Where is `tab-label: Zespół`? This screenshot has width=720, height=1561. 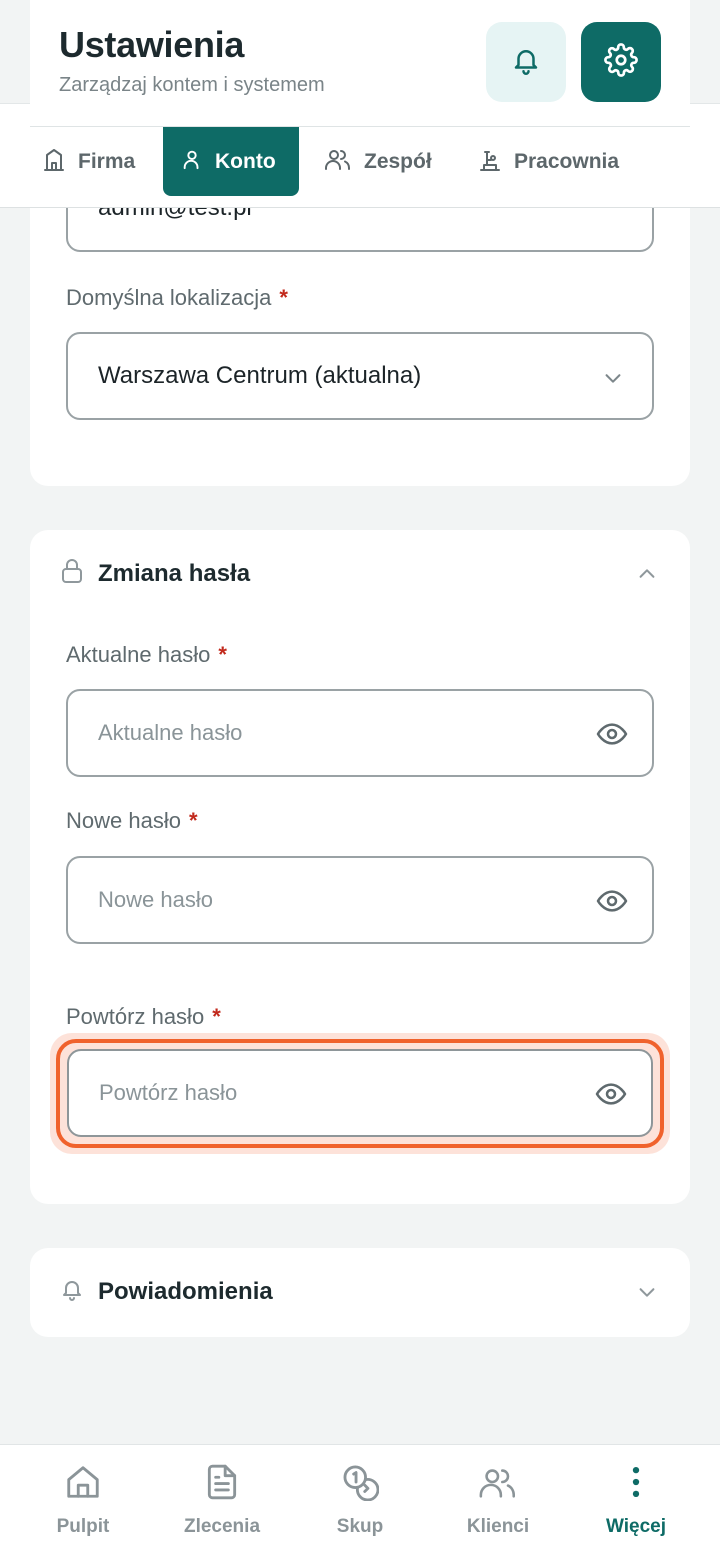 tab-label: Zespół is located at coordinates (398, 161).